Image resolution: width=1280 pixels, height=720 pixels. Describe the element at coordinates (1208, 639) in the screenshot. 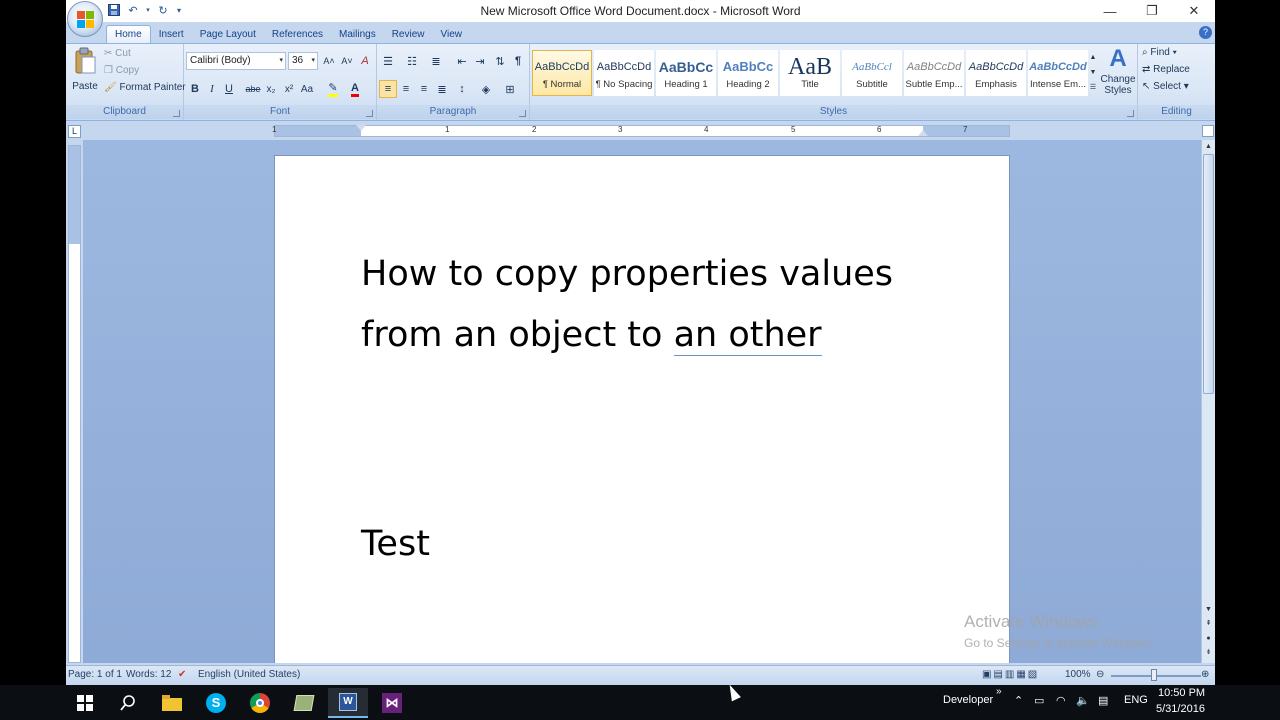

I see `select-browse-object-icon: ●` at that location.